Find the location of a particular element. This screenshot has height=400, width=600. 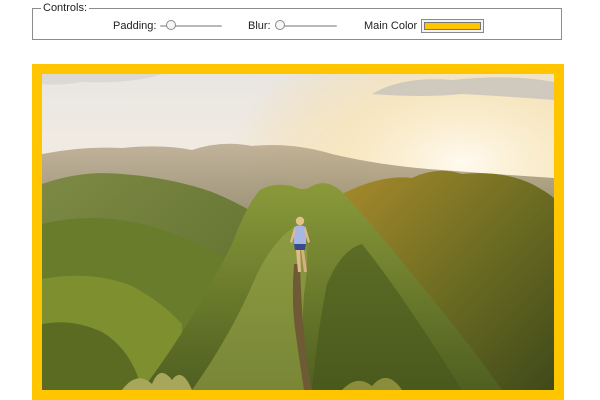

main-color-control: Main Color is located at coordinates (424, 26).